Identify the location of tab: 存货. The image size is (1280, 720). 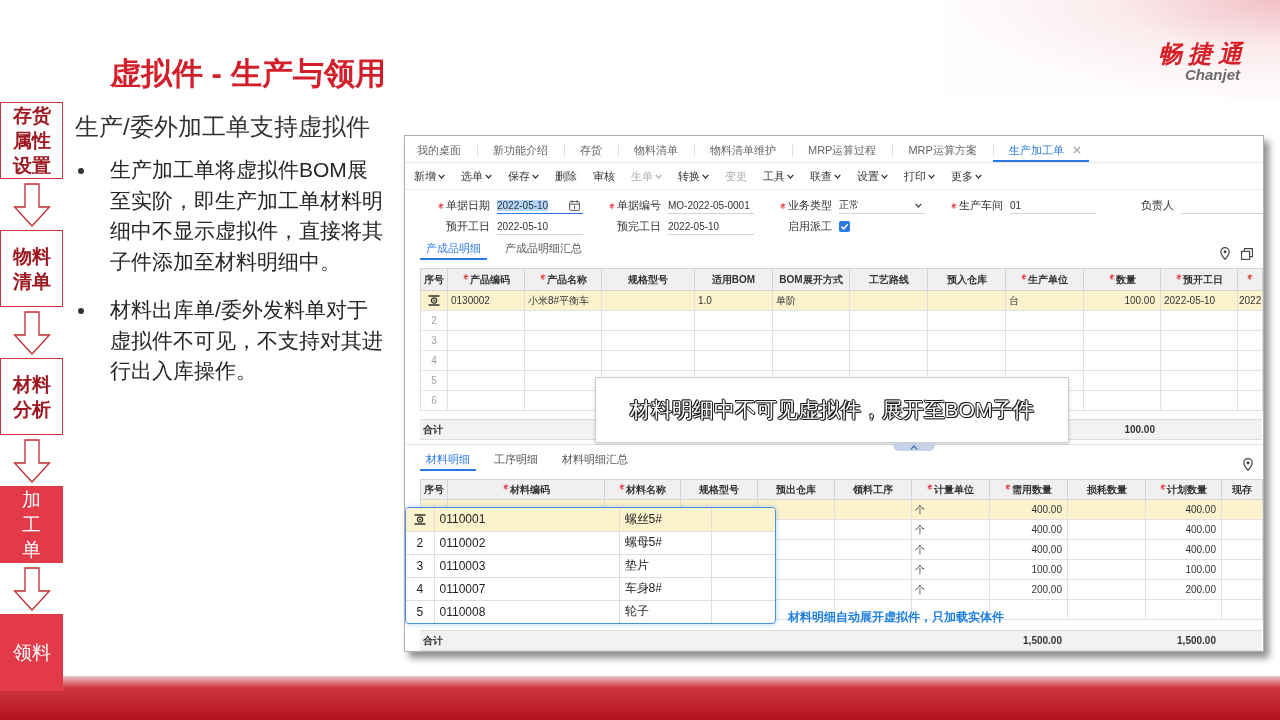
(591, 151).